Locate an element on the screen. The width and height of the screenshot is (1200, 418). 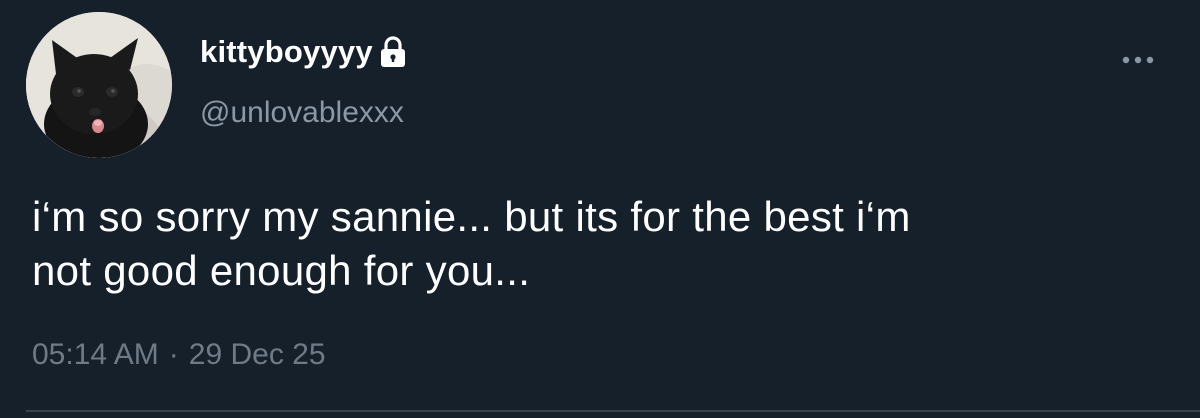
more-horizontal-icon is located at coordinates (1138, 60).